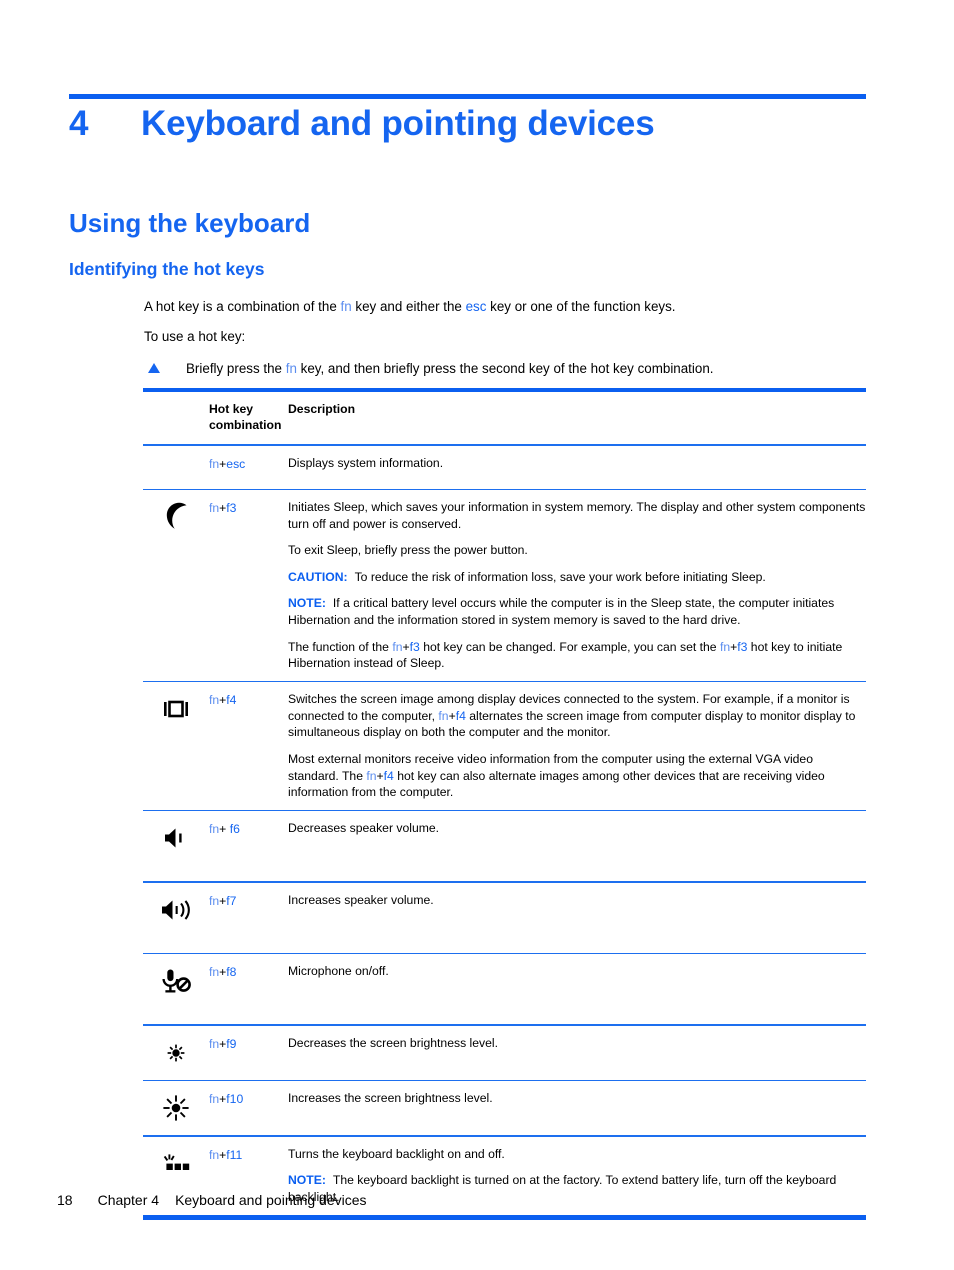  What do you see at coordinates (248, 508) in the screenshot?
I see `hotkey-combination-cell: fn+f3` at bounding box center [248, 508].